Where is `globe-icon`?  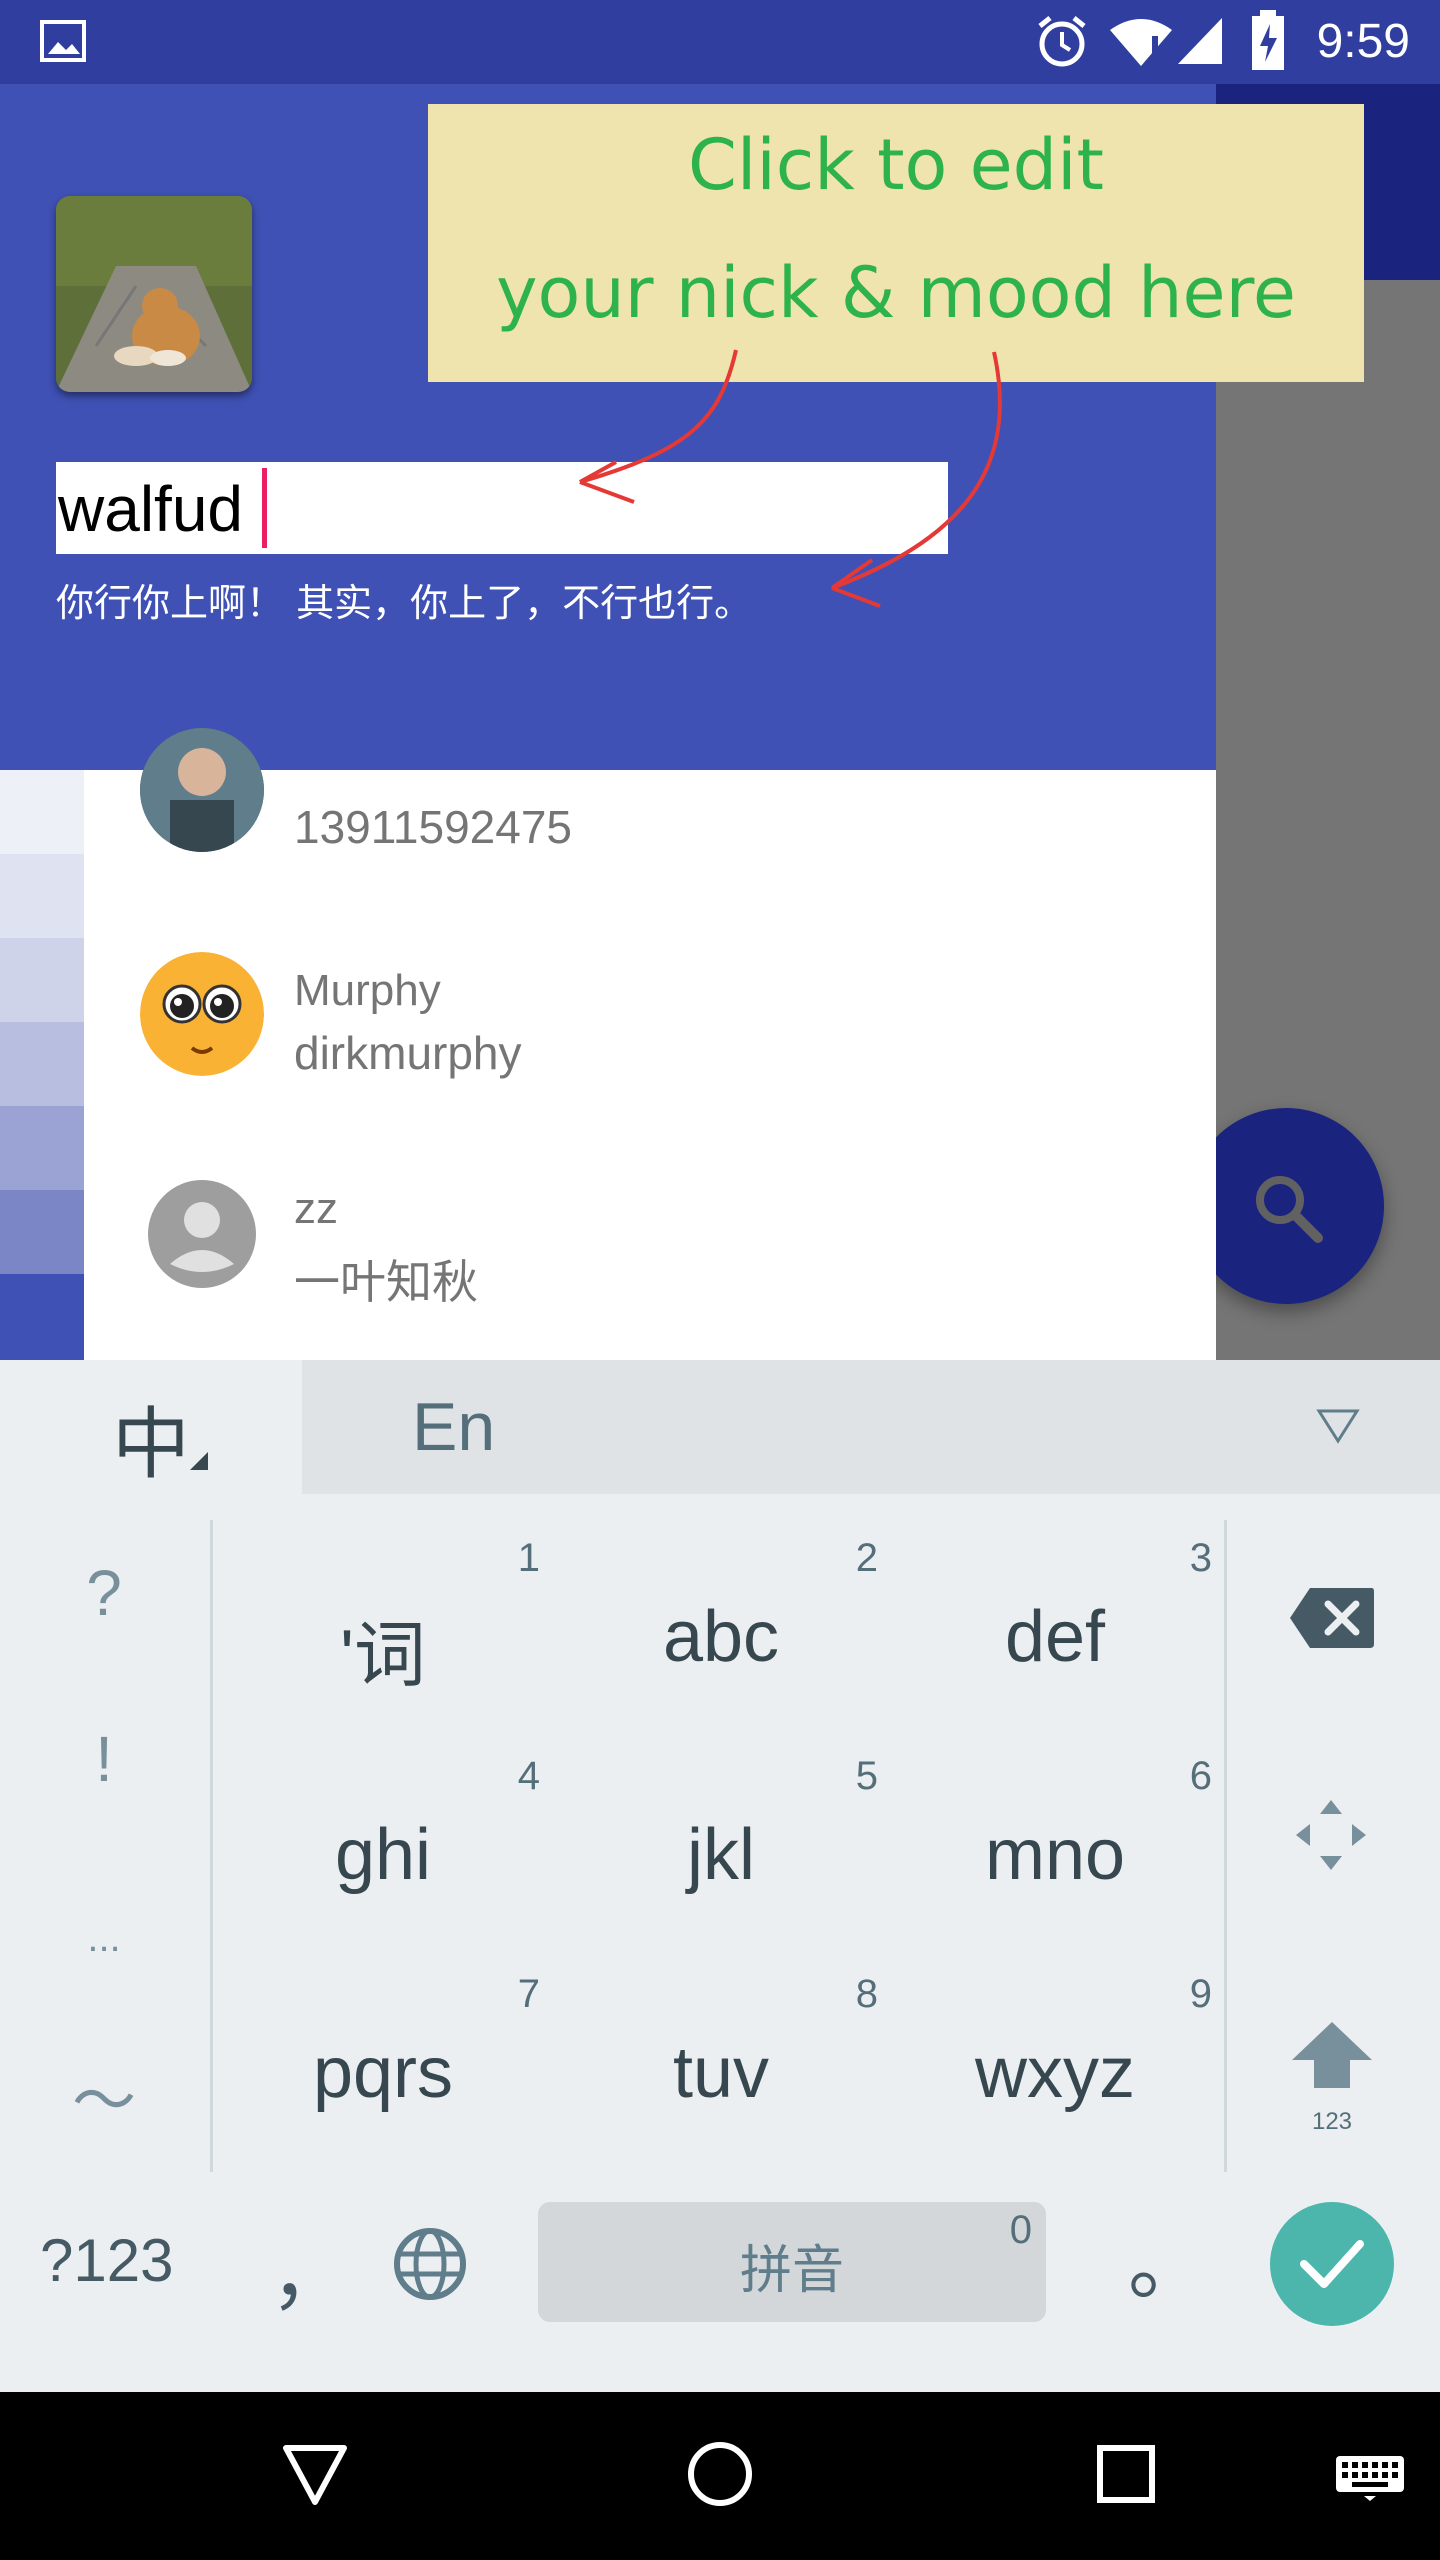 globe-icon is located at coordinates (430, 2264).